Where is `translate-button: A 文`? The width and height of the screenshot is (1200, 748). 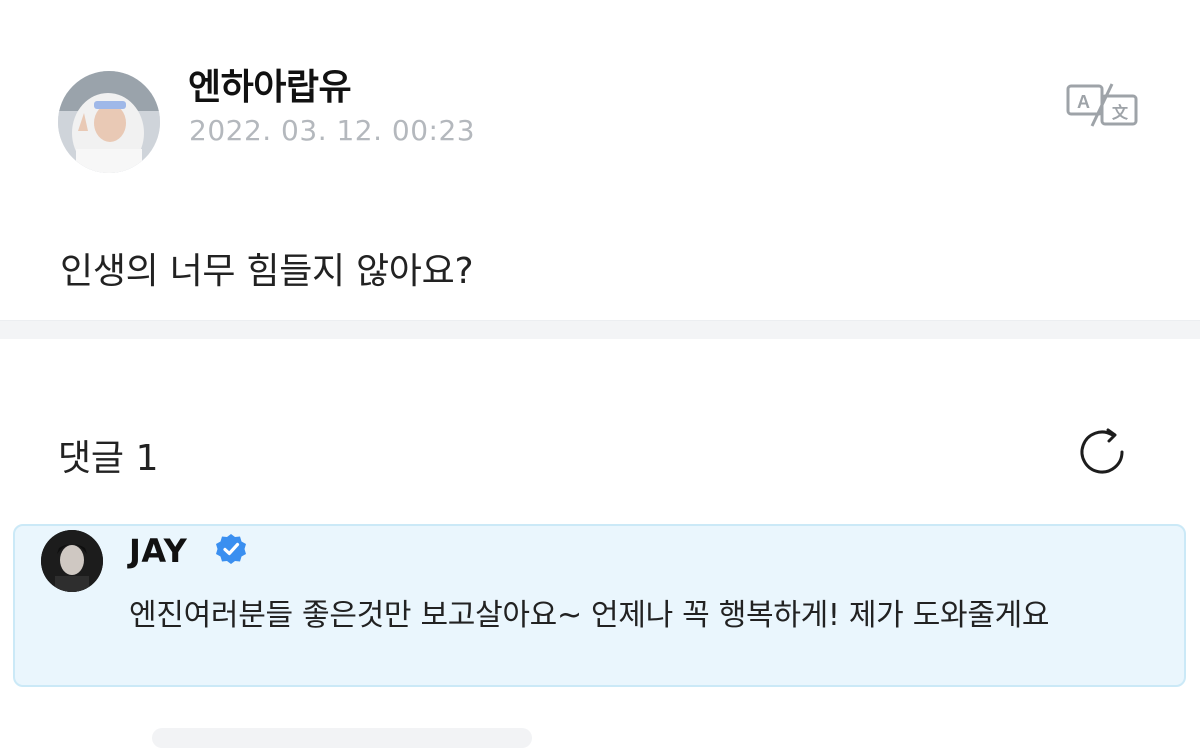 translate-button: A 文 is located at coordinates (1102, 105).